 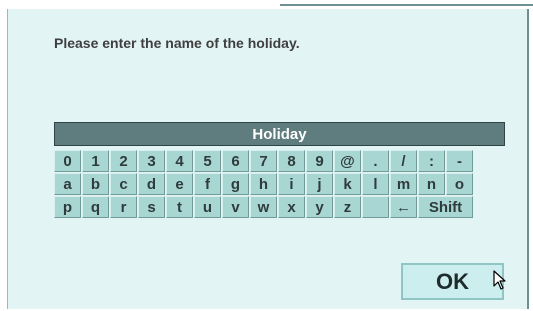 I want to click on key-8: 8, so click(x=291, y=161).